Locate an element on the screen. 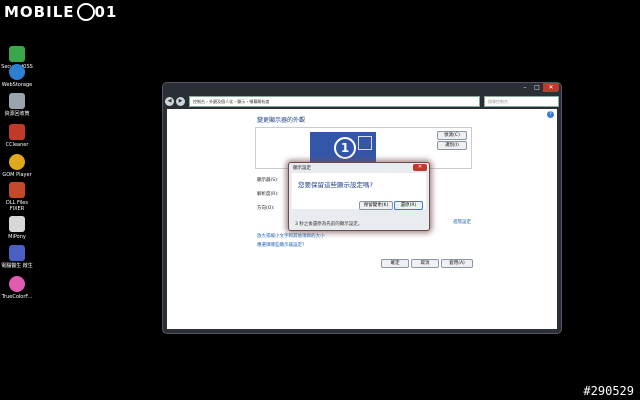 The image size is (640, 400). dialog-countdown: 3 秒之後還原為先前的顯示設定。 is located at coordinates (329, 224).